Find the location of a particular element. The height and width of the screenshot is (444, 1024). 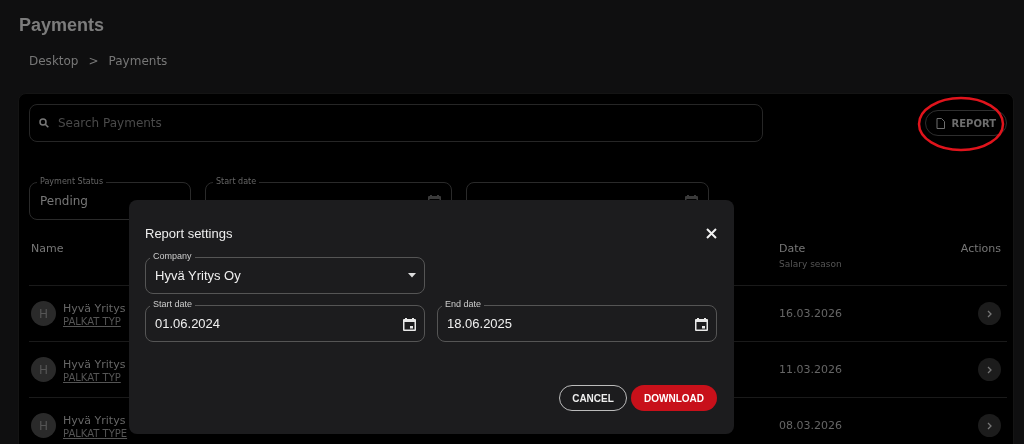

dialog-title: Report settings is located at coordinates (189, 233).